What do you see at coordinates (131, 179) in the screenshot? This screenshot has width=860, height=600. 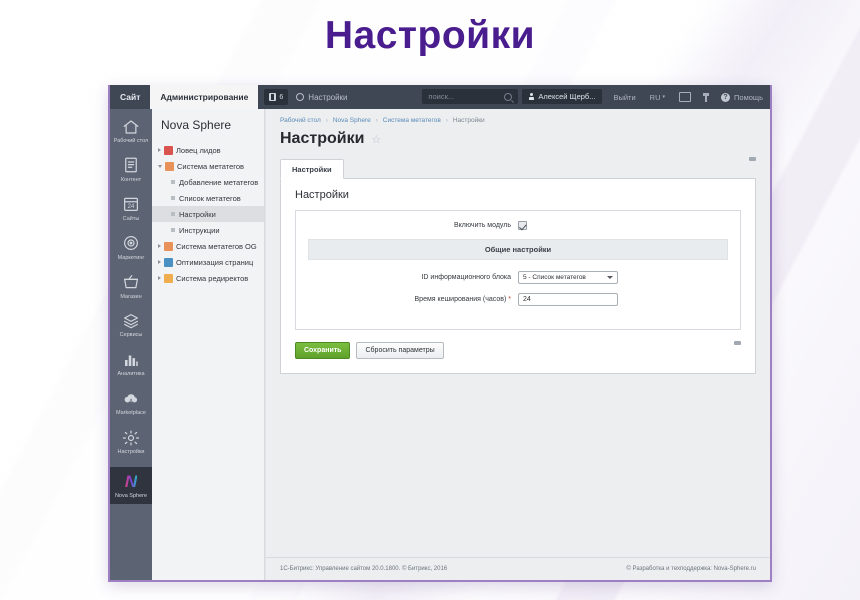 I see `sidebar-item-label: Контент` at bounding box center [131, 179].